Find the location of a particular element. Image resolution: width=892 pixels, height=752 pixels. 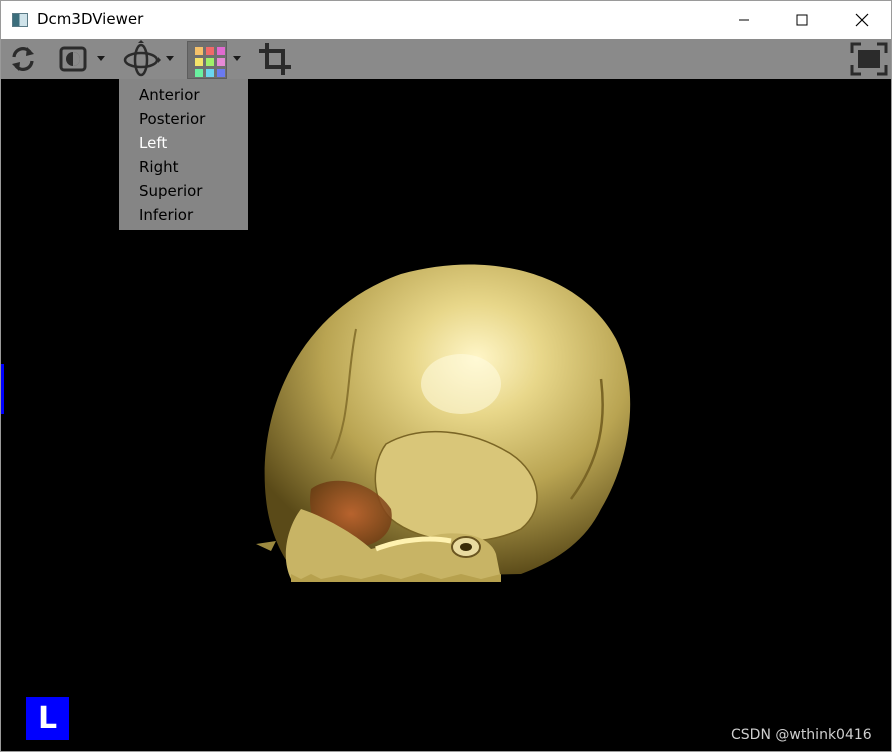

menu-item-right: Right is located at coordinates (183, 167).